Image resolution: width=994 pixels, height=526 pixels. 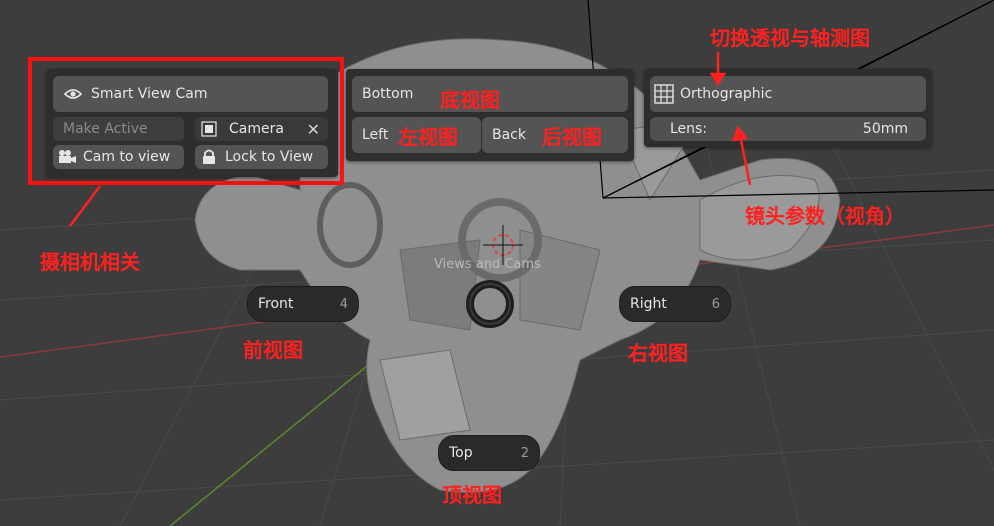 I want to click on annotation-bottom-view: 底视图, so click(x=470, y=100).